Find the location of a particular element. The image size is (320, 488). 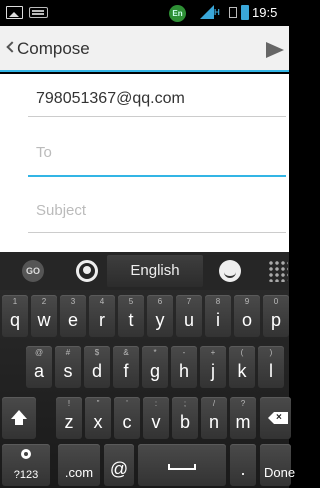

signal-icon is located at coordinates (207, 12).